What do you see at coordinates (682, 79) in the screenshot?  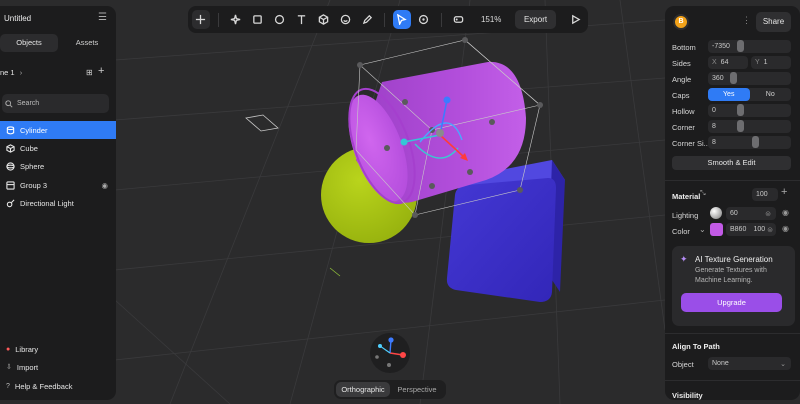 I see `angle-label: Angle` at bounding box center [682, 79].